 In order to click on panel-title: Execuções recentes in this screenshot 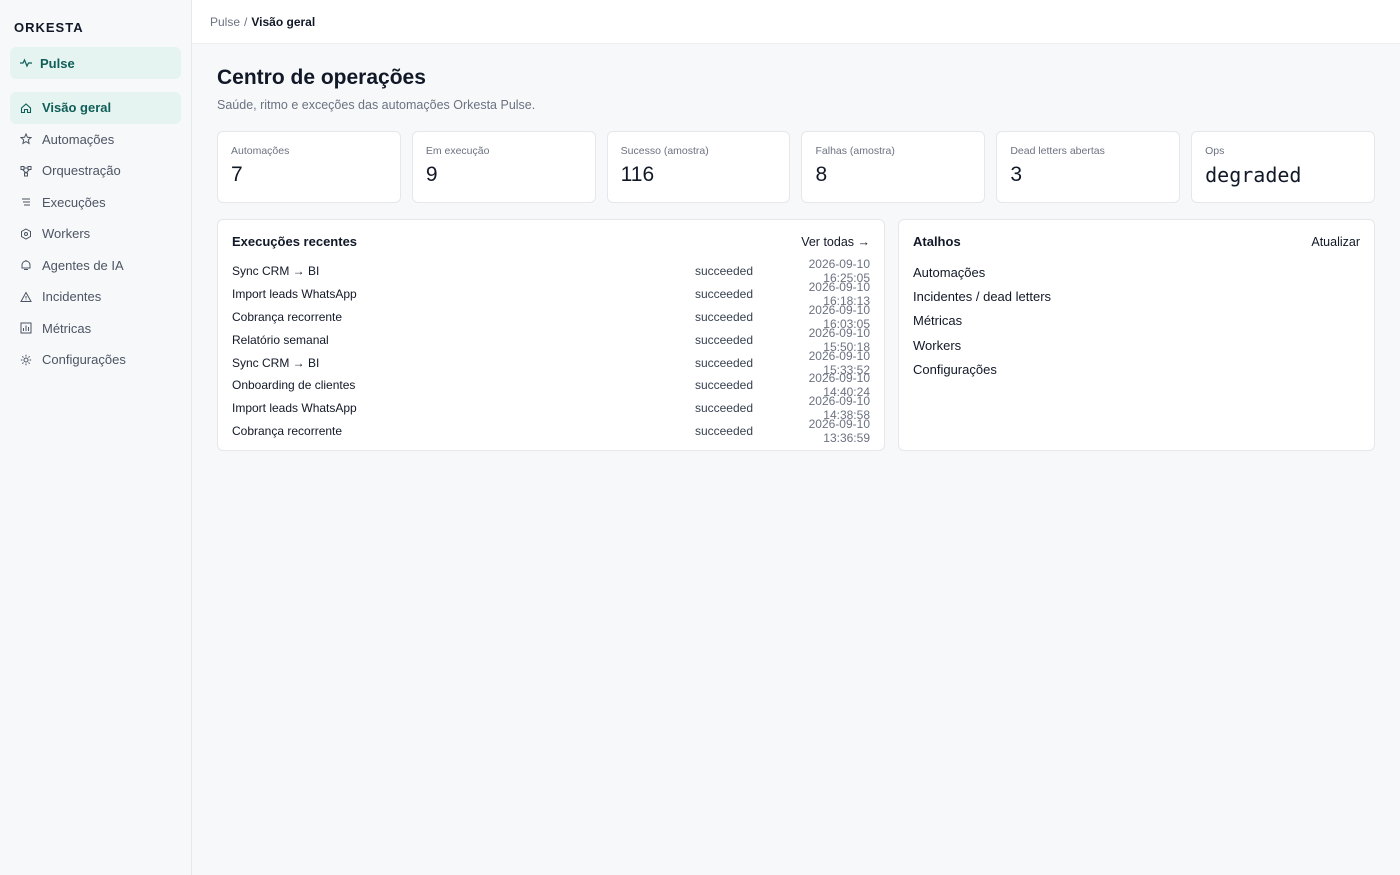, I will do `click(295, 241)`.